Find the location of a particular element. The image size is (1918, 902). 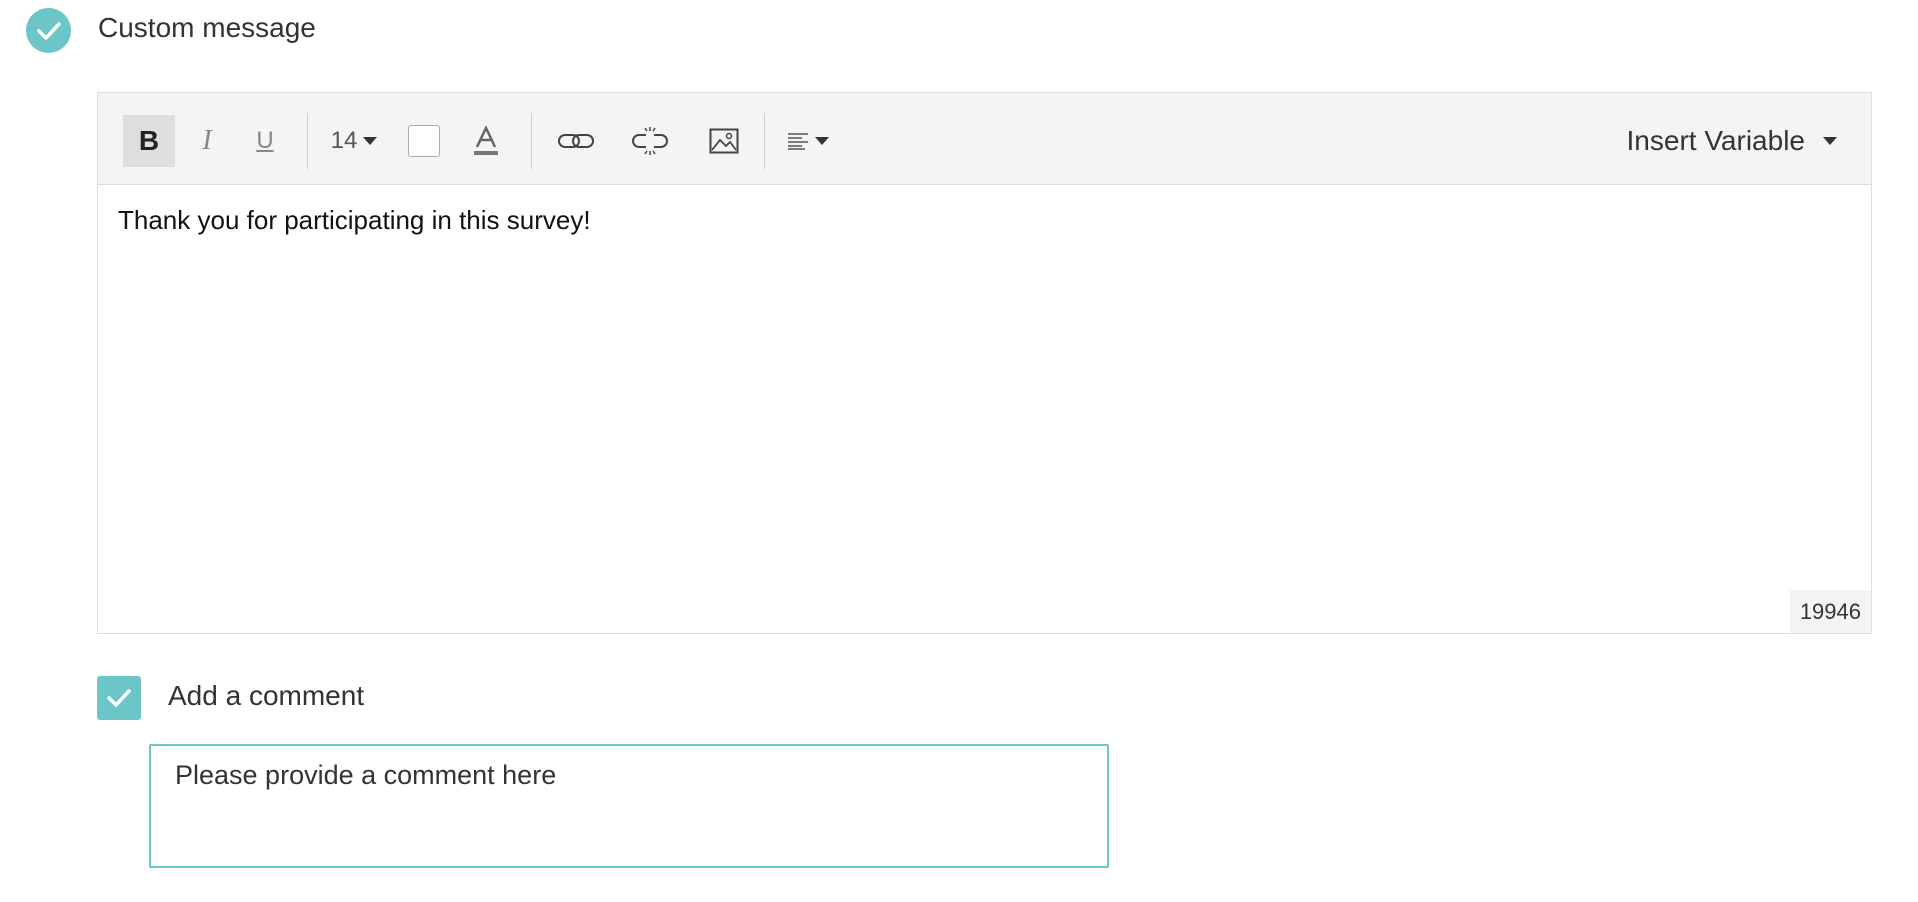

background-color-button is located at coordinates (424, 141).